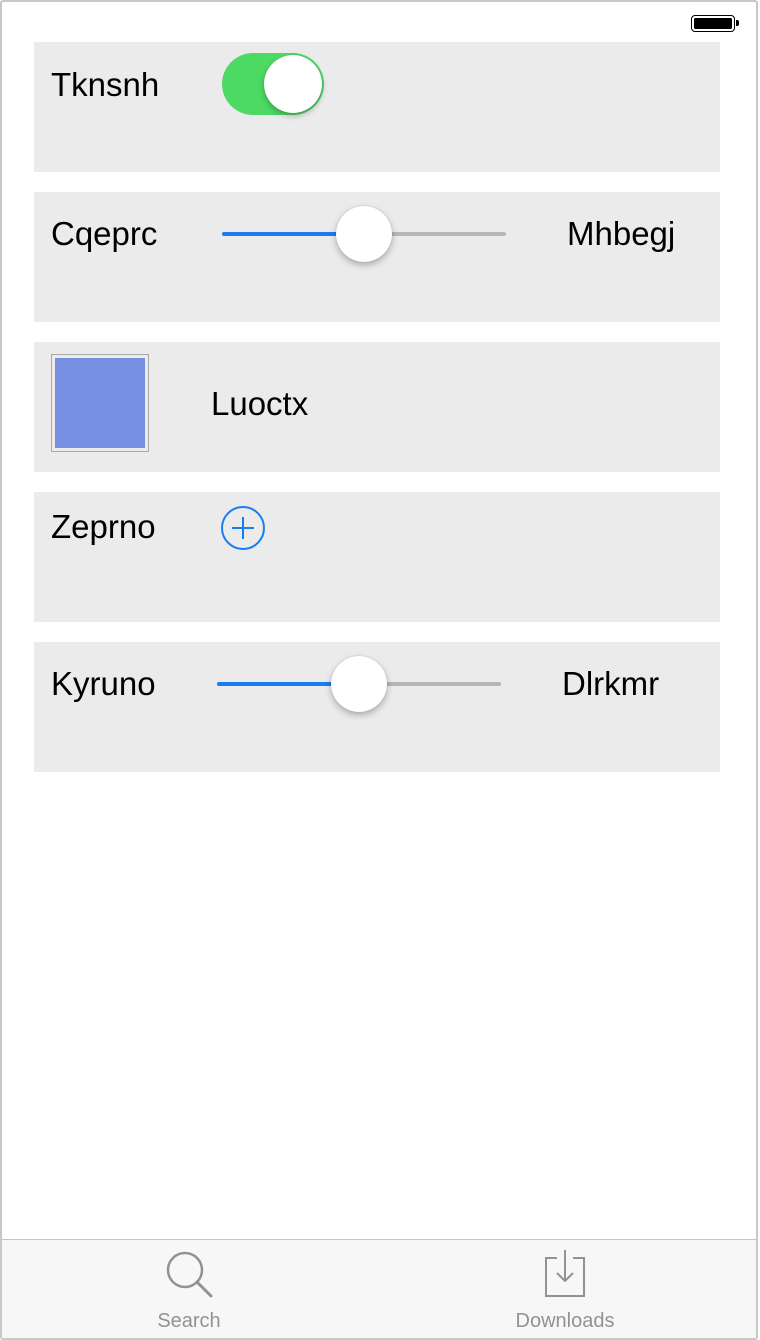 The width and height of the screenshot is (760, 1340). I want to click on battery-icon, so click(715, 23).